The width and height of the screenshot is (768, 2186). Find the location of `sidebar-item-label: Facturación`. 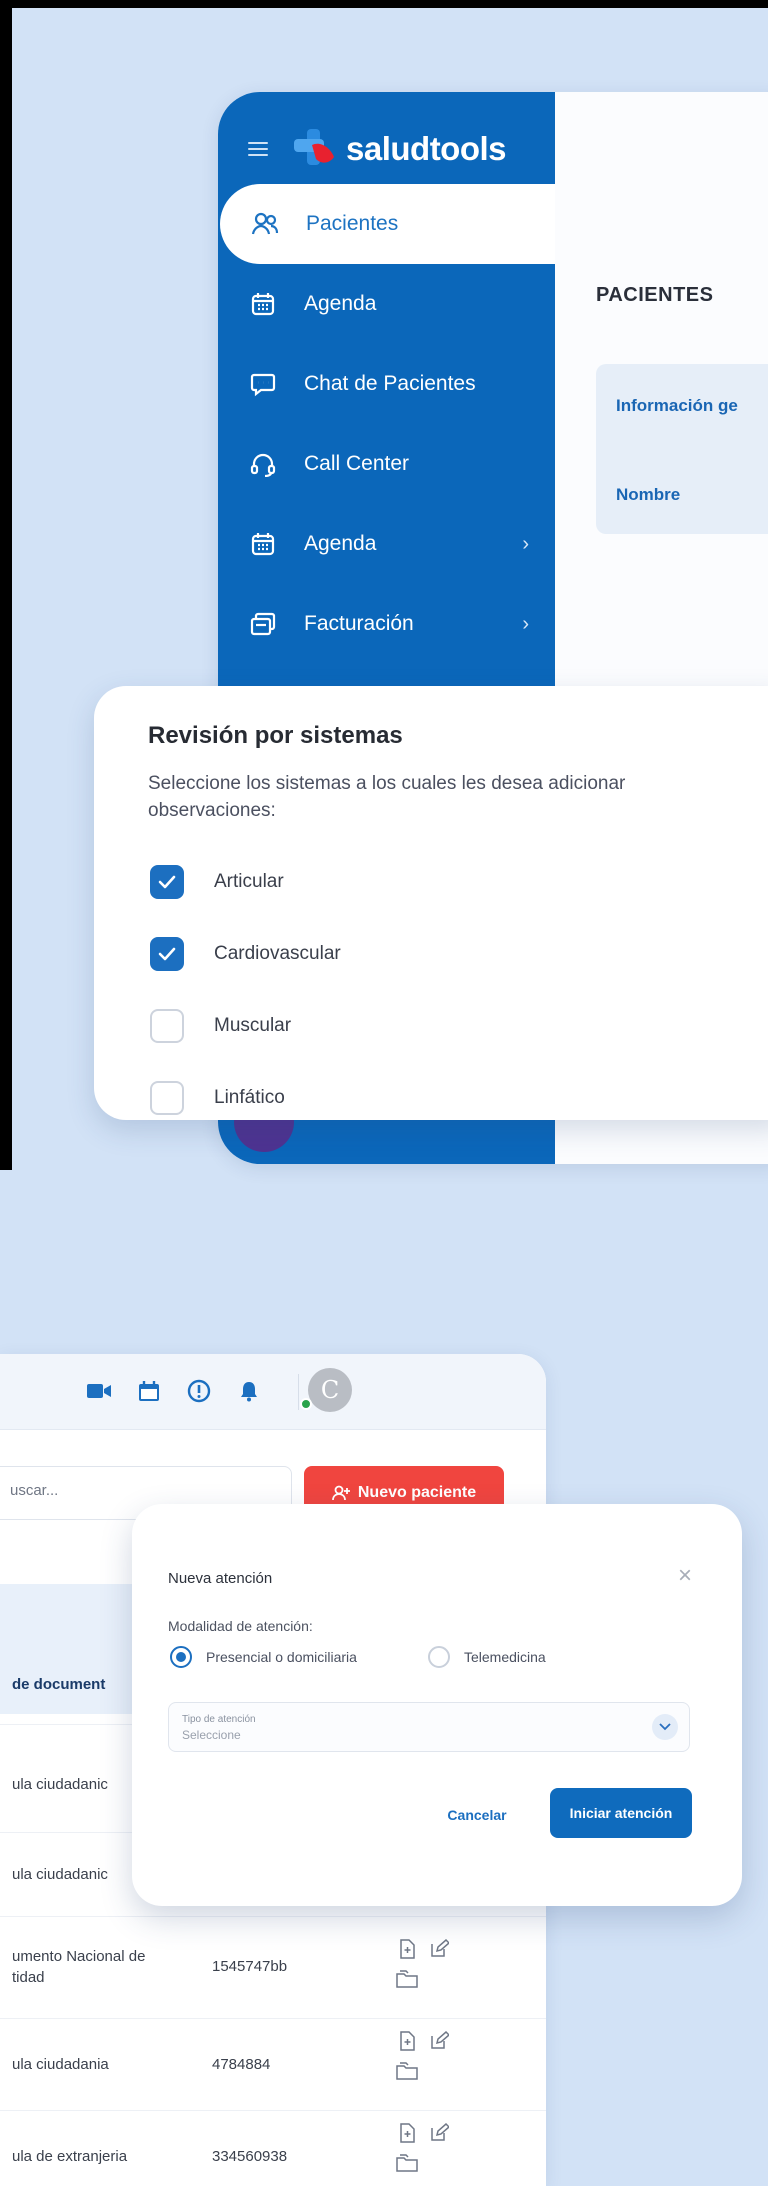

sidebar-item-label: Facturación is located at coordinates (359, 623).